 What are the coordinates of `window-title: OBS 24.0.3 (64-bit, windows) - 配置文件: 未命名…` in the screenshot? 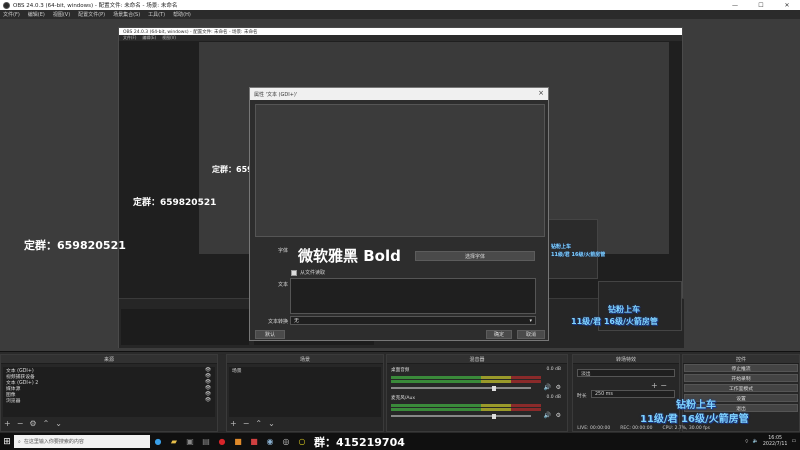 It's located at (95, 6).